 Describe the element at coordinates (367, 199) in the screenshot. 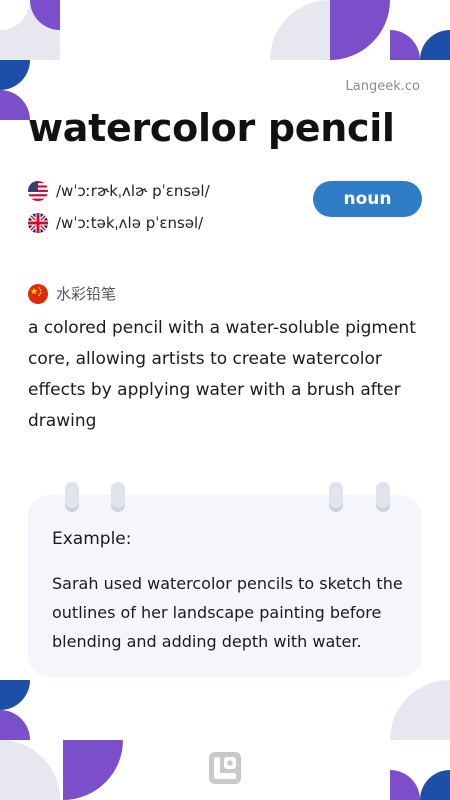

I see `part-of-speech-badge: noun` at that location.